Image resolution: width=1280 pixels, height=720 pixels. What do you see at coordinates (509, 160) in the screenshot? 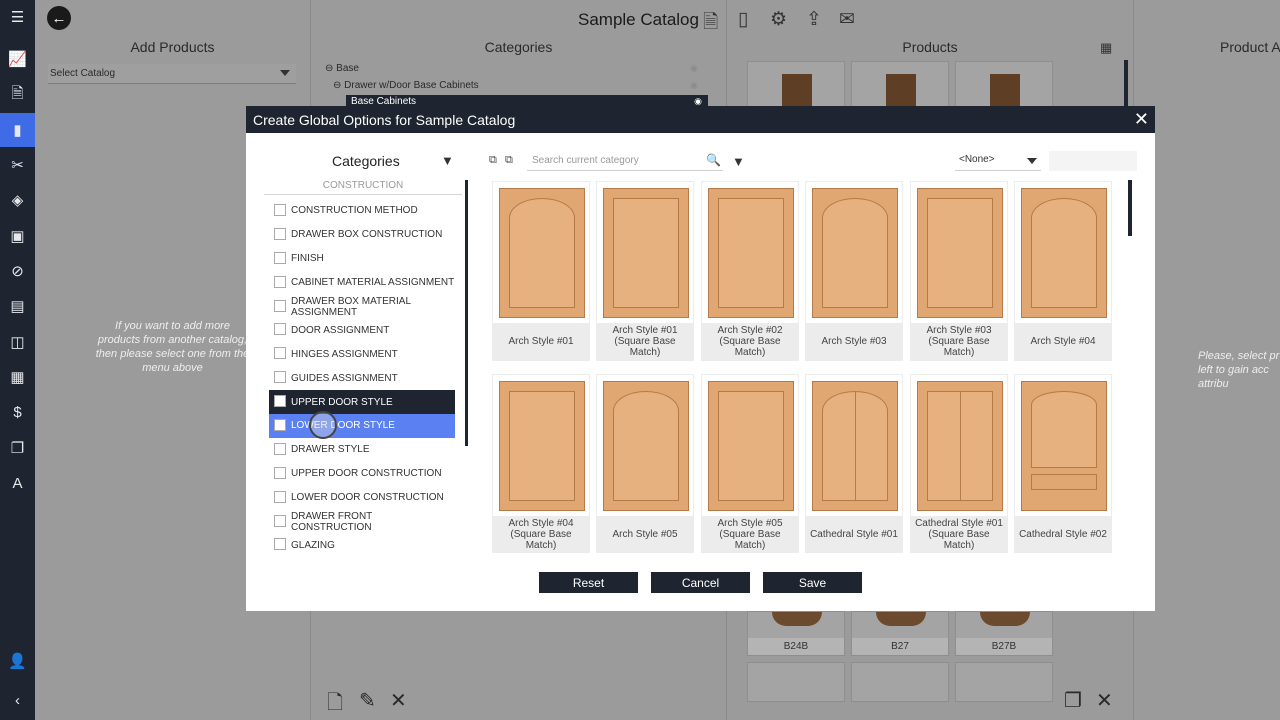
I see `duplicate-icon: ⧉` at bounding box center [509, 160].